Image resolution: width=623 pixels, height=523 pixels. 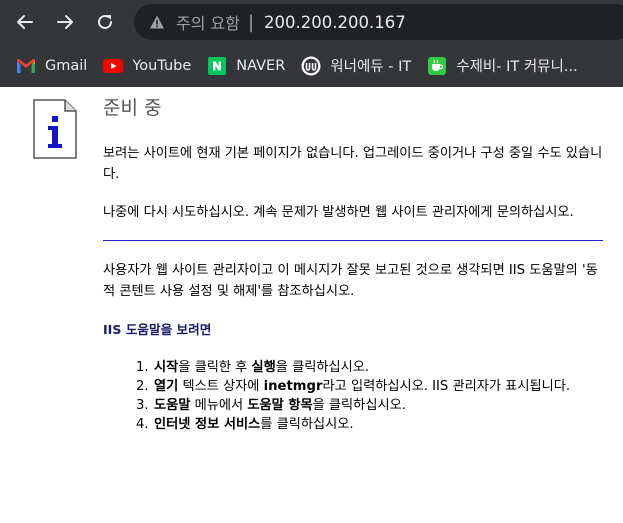 What do you see at coordinates (166, 367) in the screenshot?
I see `step-keyword: 시작` at bounding box center [166, 367].